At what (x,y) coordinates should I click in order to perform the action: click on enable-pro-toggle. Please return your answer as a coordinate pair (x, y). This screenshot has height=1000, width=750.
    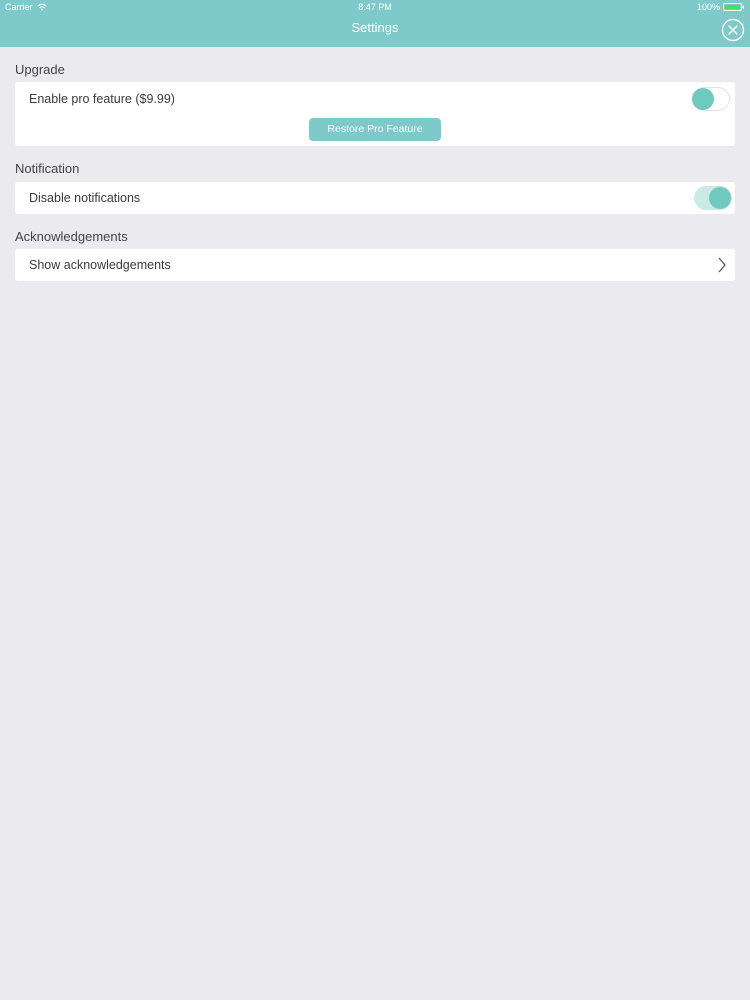
    Looking at the image, I should click on (711, 99).